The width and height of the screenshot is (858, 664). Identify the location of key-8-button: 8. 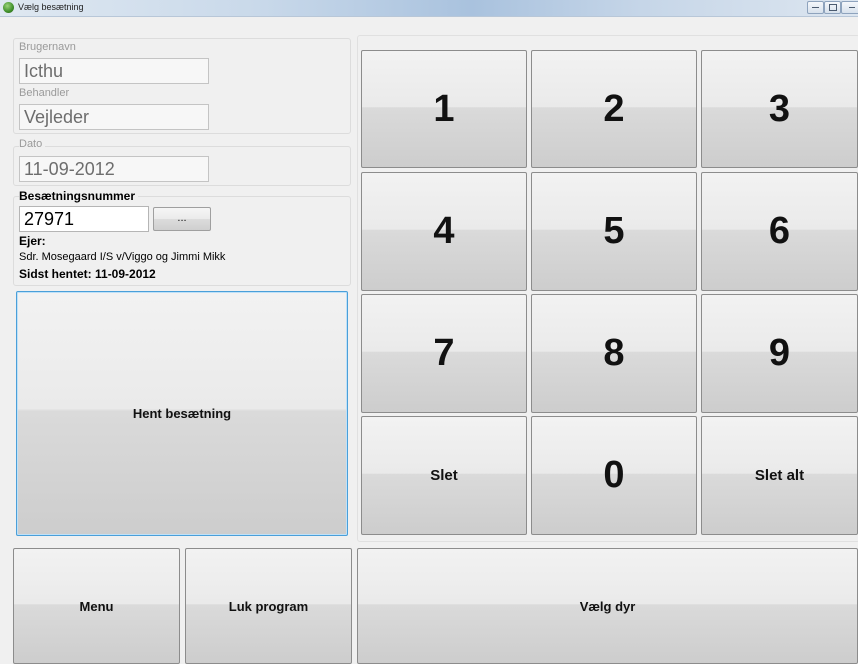
(614, 353).